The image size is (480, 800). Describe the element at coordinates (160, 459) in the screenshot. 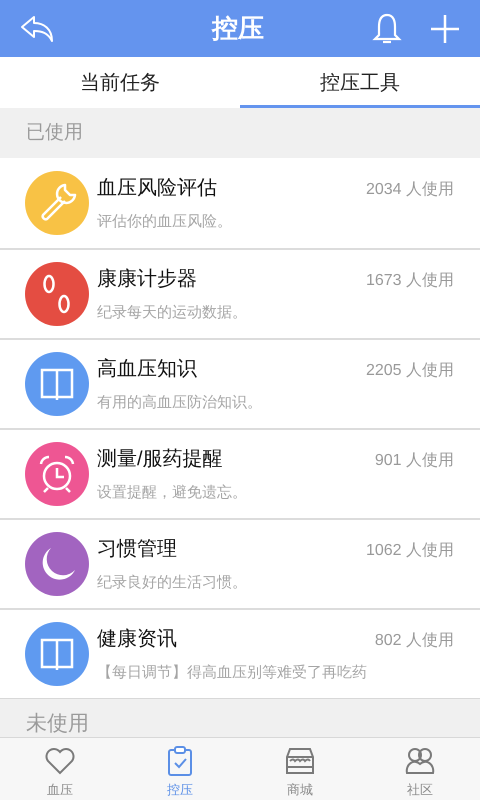

I see `tool-name: 测量/服药提醒` at that location.